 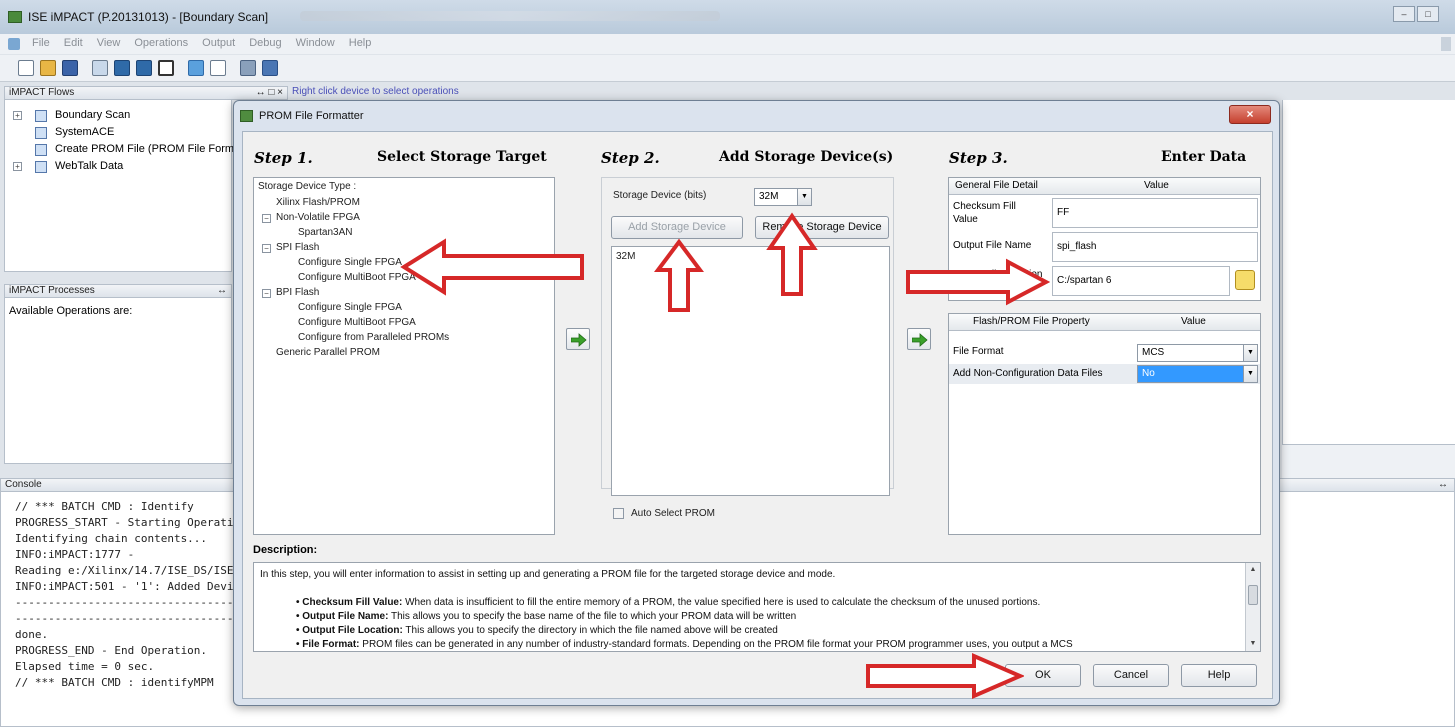 What do you see at coordinates (100, 68) in the screenshot?
I see `copy-icon` at bounding box center [100, 68].